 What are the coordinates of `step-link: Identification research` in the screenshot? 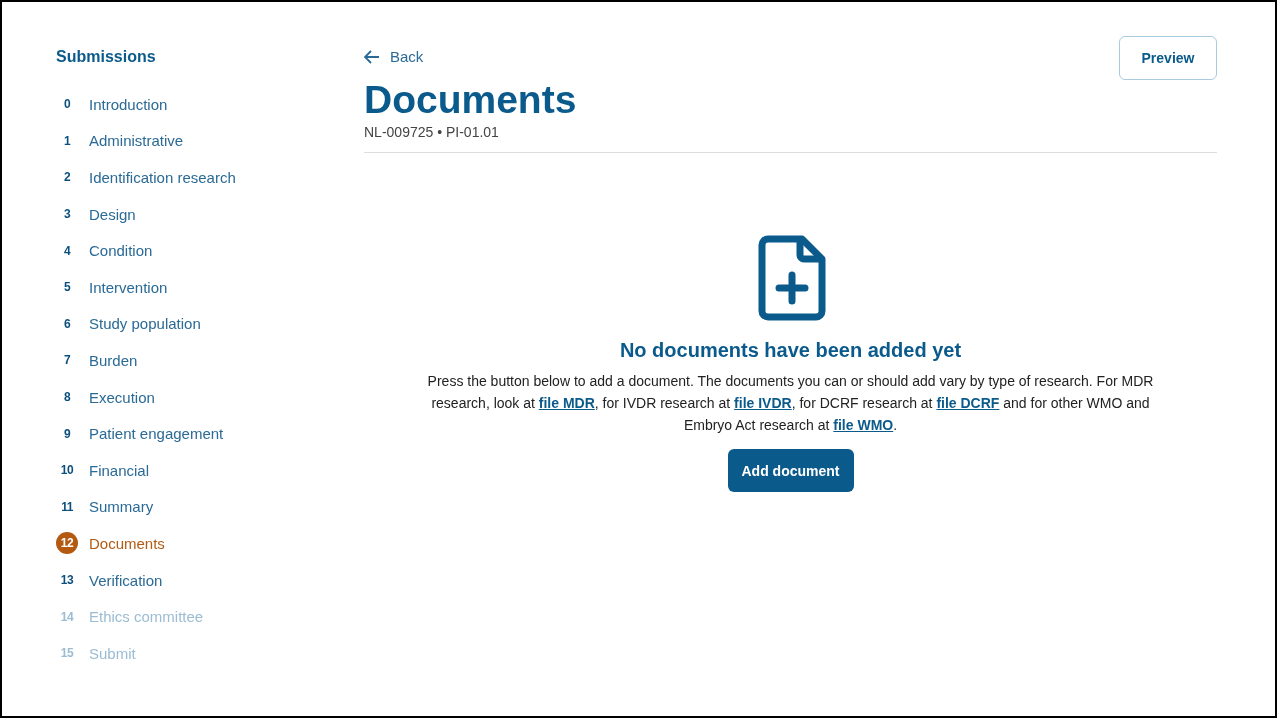 It's located at (162, 177).